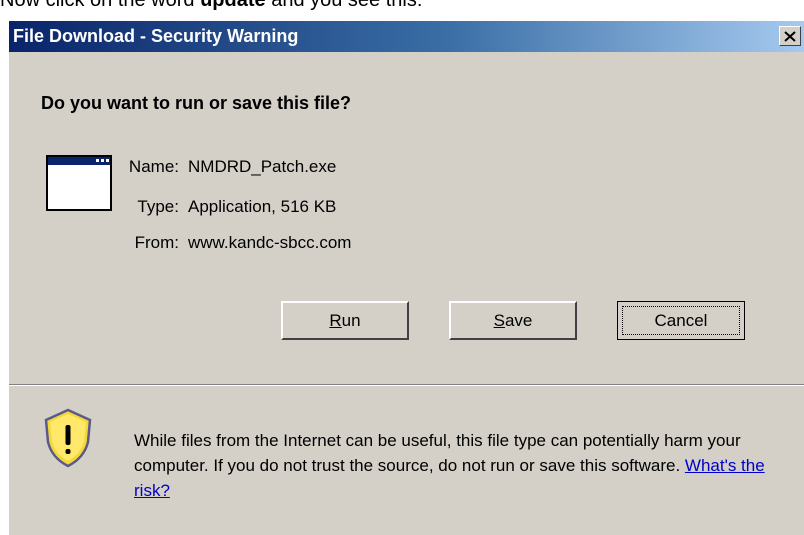 The width and height of the screenshot is (804, 535). What do you see at coordinates (153, 166) in the screenshot?
I see `name-label: Name:` at bounding box center [153, 166].